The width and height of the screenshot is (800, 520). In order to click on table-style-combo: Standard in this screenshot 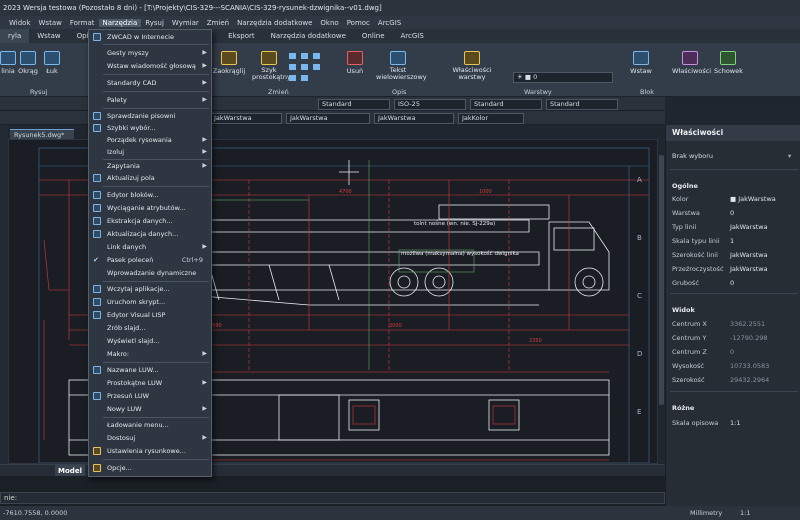, I will do `click(506, 104)`.